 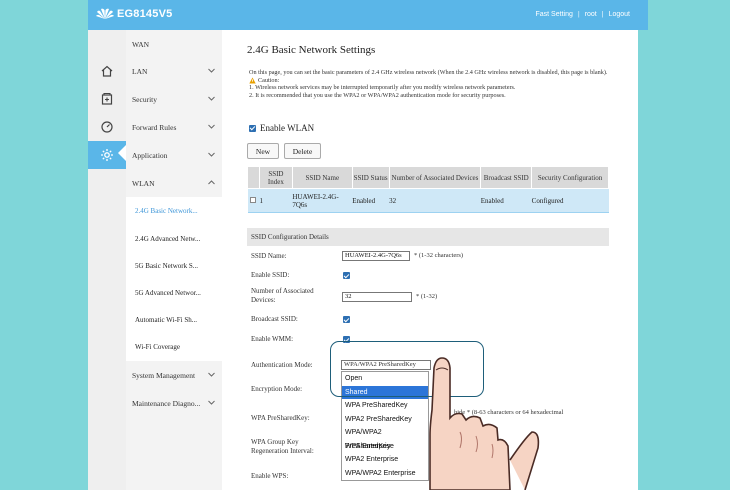 What do you see at coordinates (276, 200) in the screenshot?
I see `table-cell: 1` at bounding box center [276, 200].